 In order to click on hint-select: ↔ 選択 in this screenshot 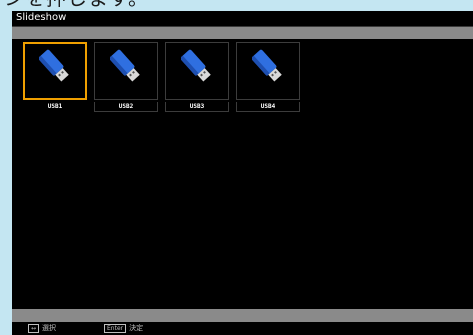, I will do `click(42, 328)`.